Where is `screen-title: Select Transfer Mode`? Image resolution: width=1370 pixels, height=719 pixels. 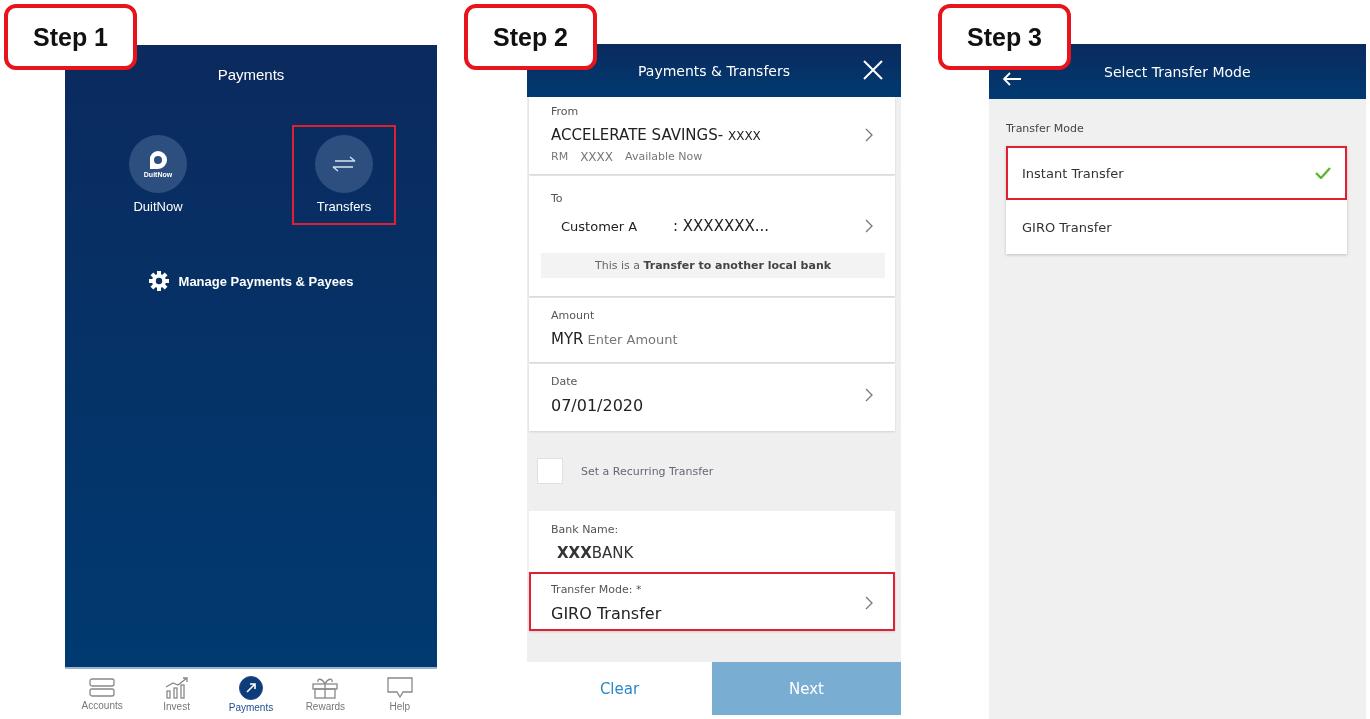
screen-title: Select Transfer Mode is located at coordinates (1177, 71).